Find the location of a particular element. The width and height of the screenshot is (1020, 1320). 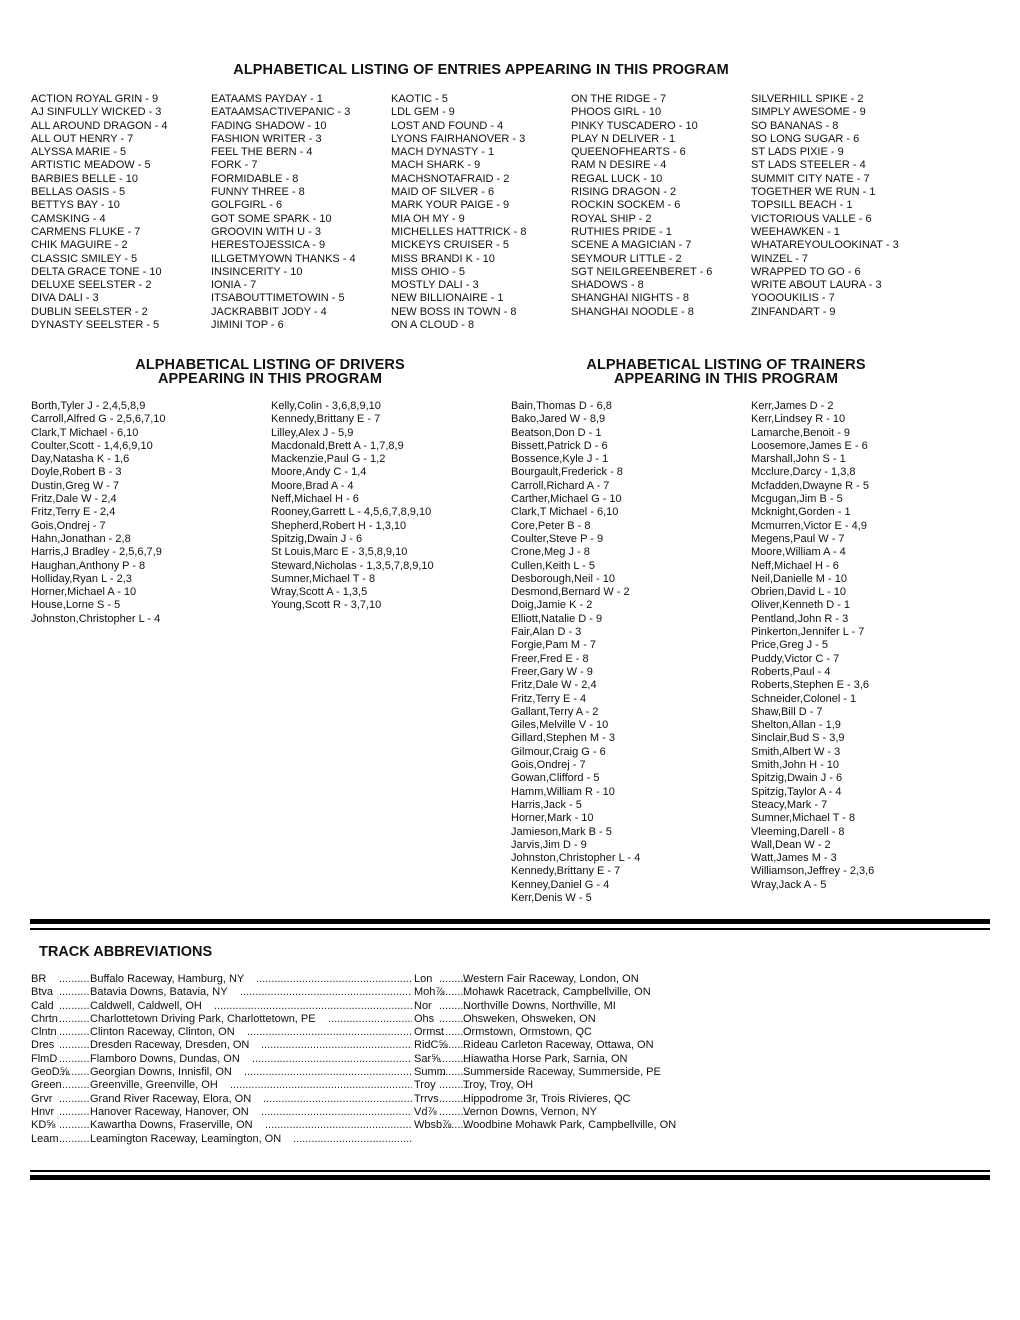

track-abbr: Trrvs is located at coordinates (426, 1098).